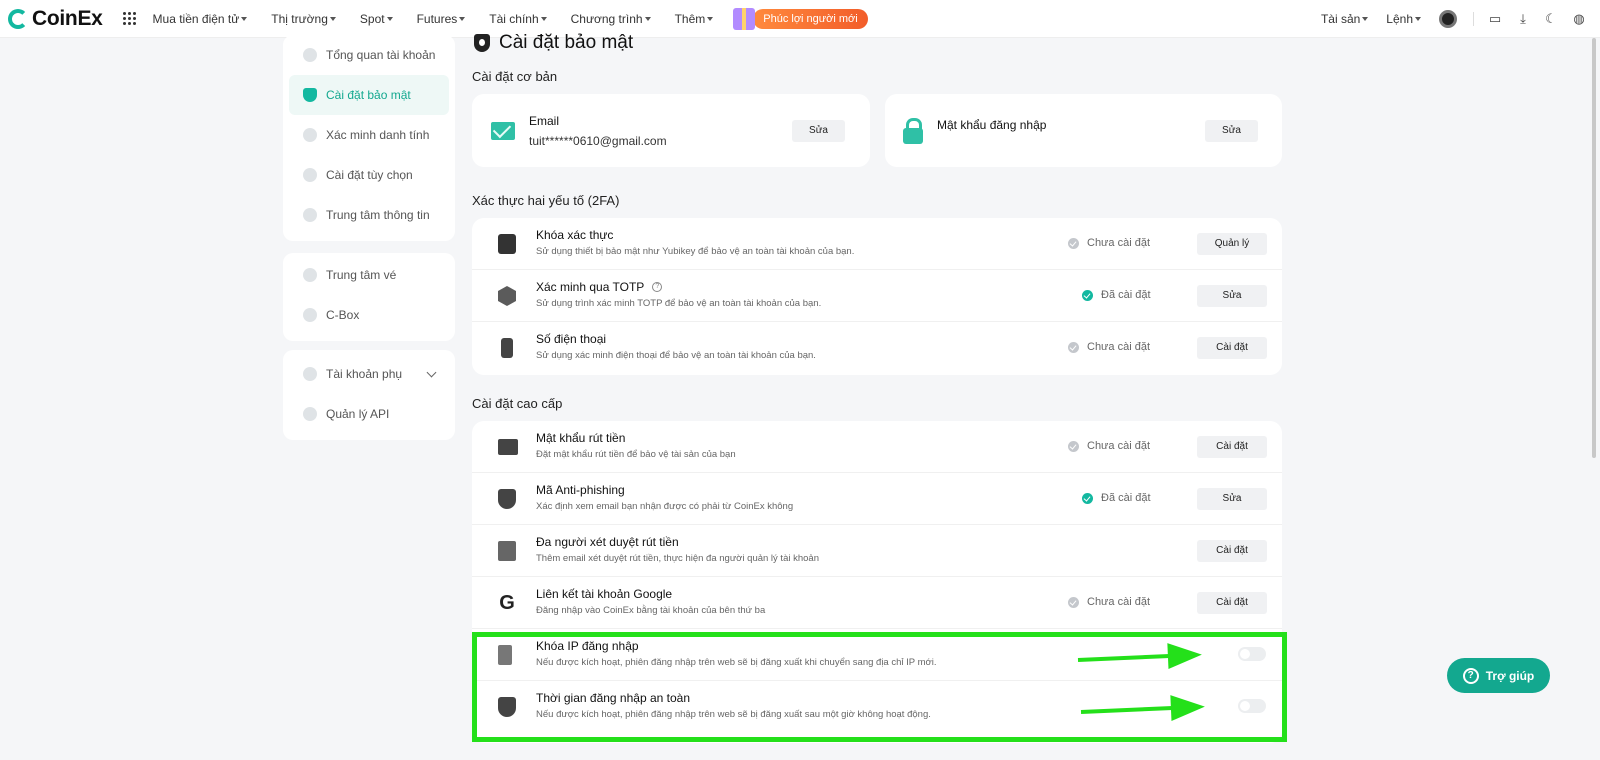 The image size is (1600, 760). I want to click on email-label: Email, so click(544, 120).